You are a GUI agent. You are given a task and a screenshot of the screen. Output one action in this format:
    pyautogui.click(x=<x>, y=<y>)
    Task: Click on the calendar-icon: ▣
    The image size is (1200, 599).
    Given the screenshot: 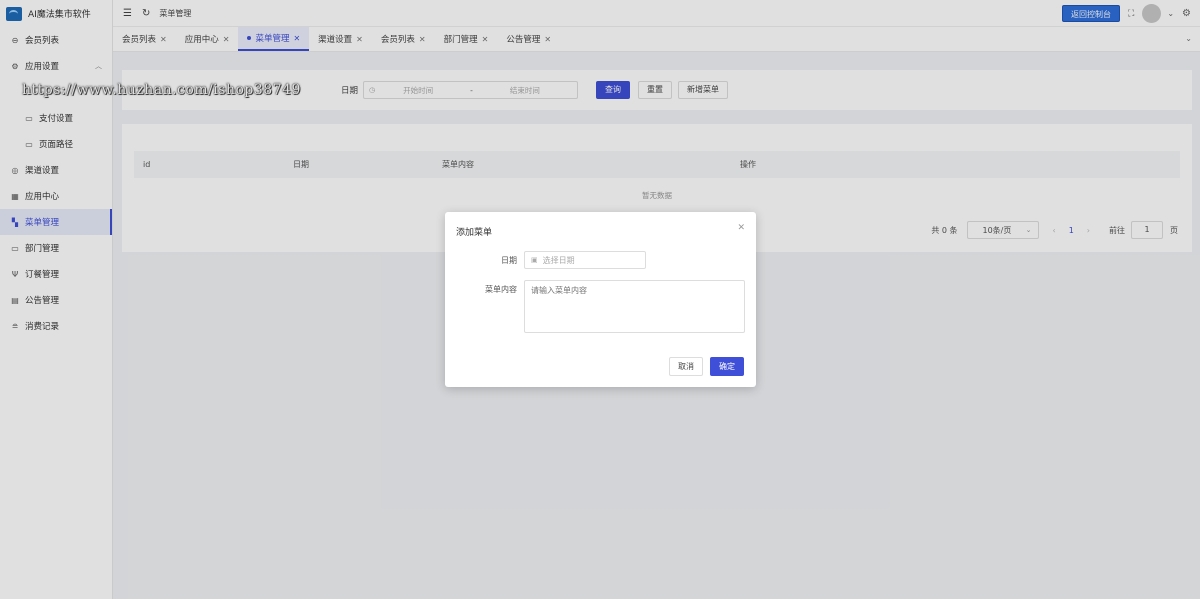 What is the action you would take?
    pyautogui.click(x=534, y=260)
    